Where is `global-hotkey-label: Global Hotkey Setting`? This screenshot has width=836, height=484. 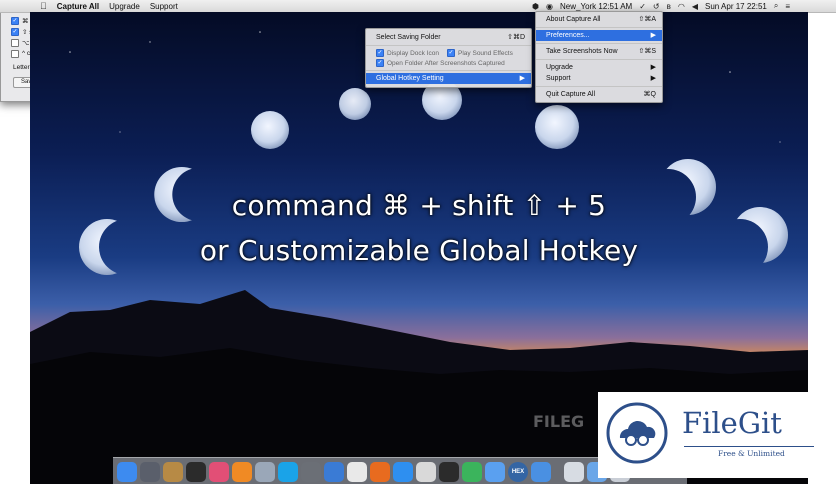
global-hotkey-label: Global Hotkey Setting is located at coordinates (410, 78).